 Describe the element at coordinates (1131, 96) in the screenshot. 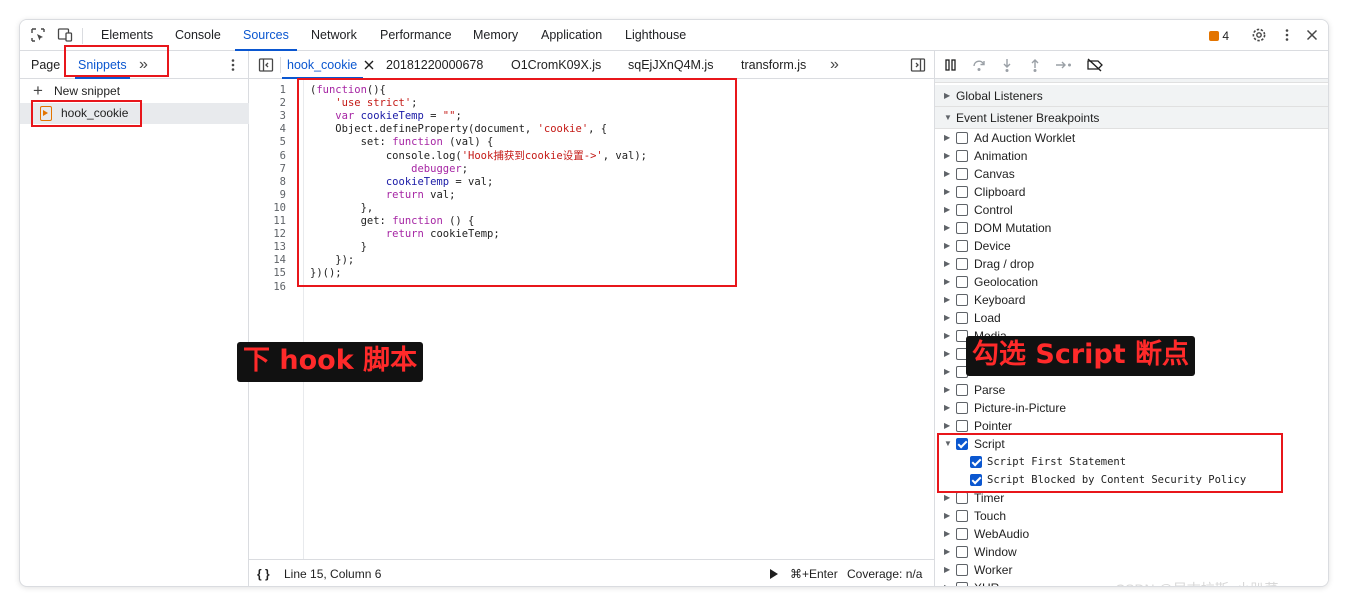

I see `section-global-listeners: ▶ Global Listeners` at that location.